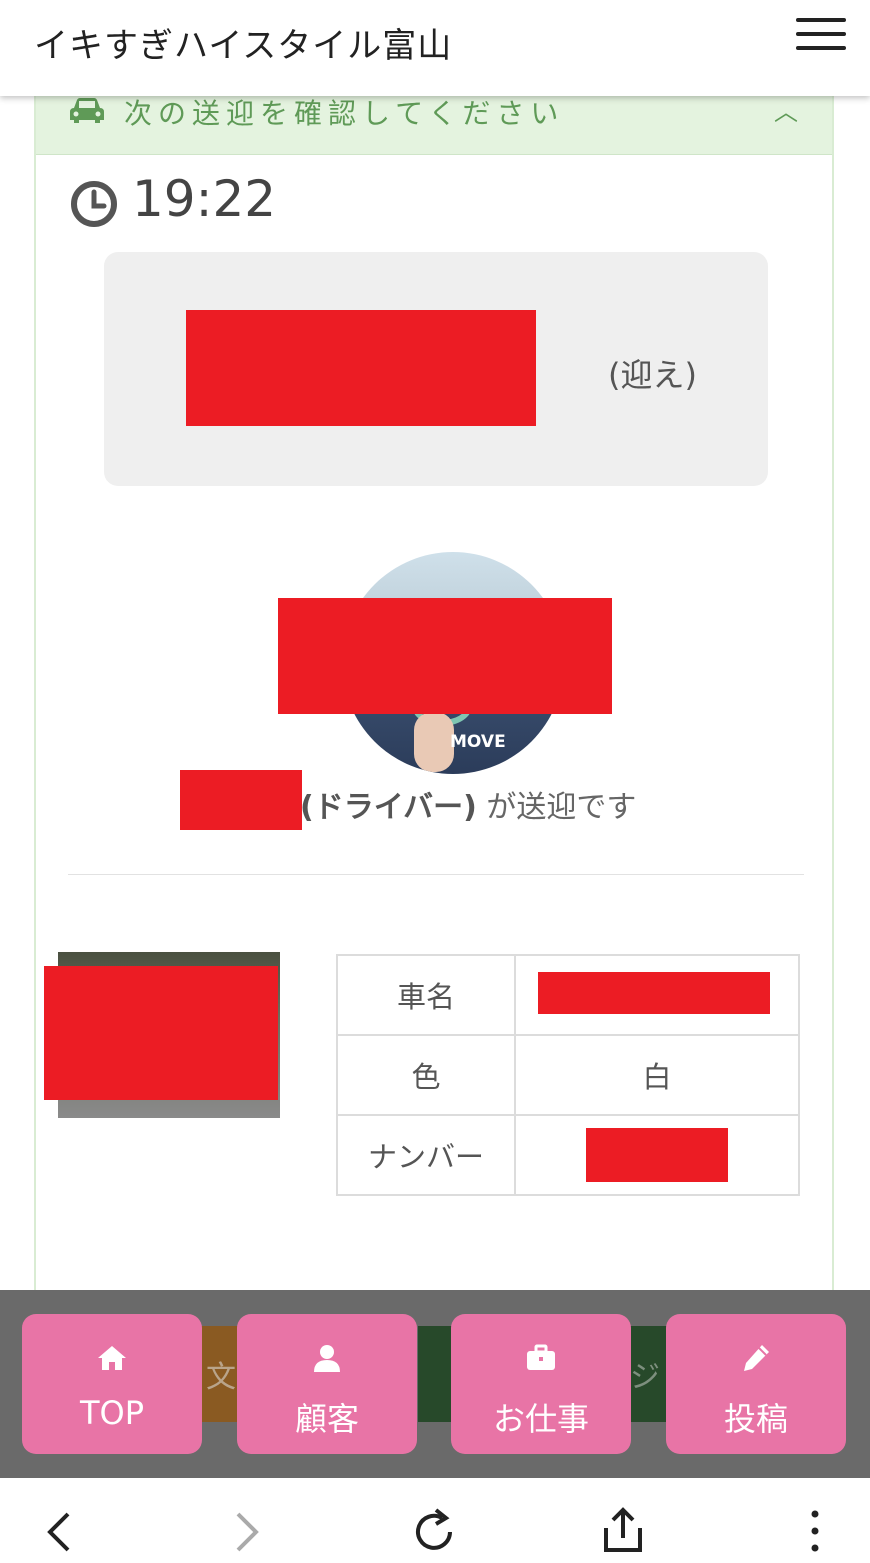  Describe the element at coordinates (112, 1413) in the screenshot. I see `nav-top-label: TOP` at that location.